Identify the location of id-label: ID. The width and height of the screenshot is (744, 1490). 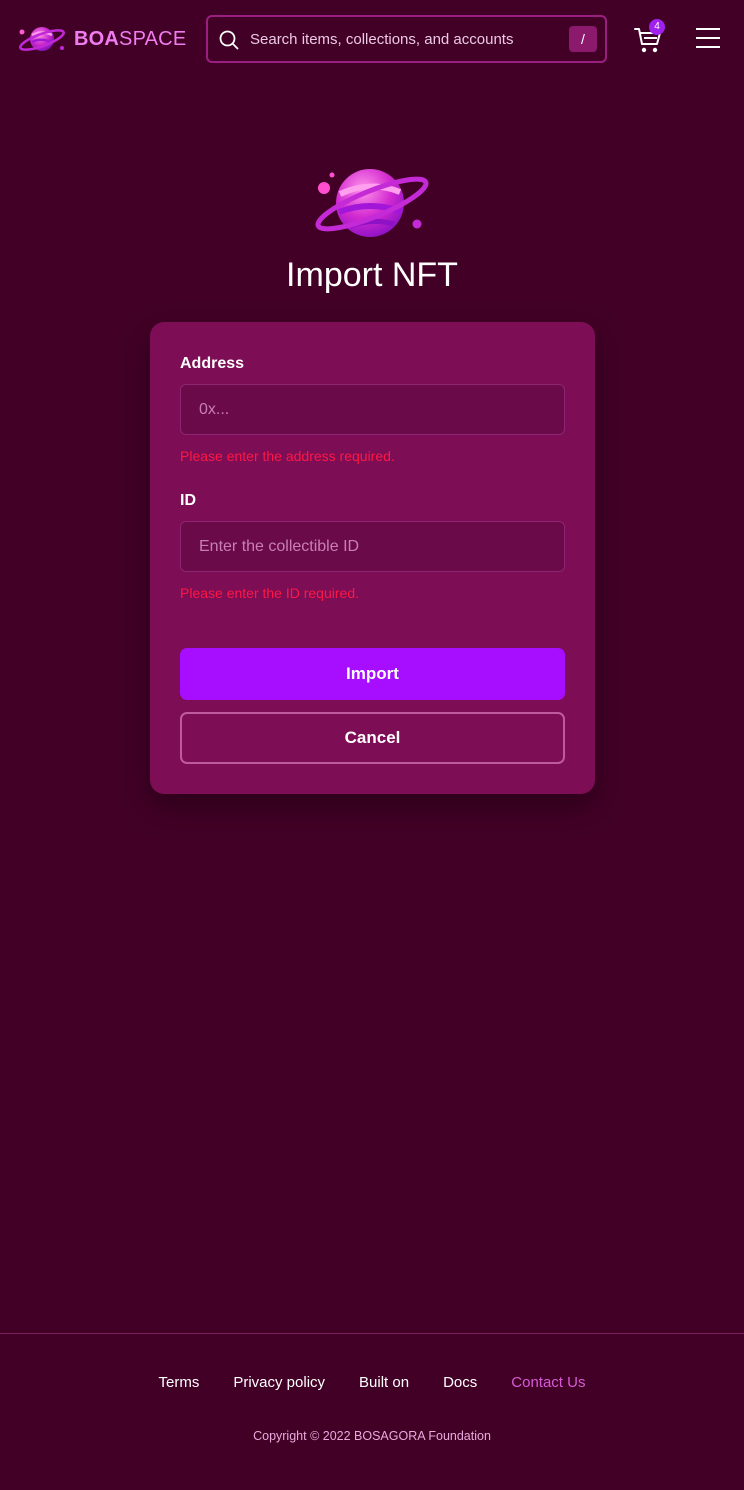
(188, 500).